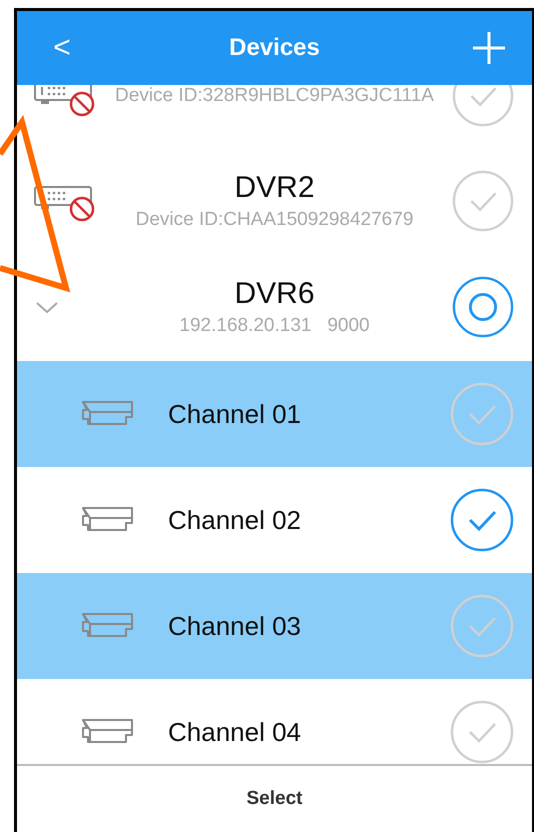 This screenshot has width=534, height=832. I want to click on select-button: Select, so click(274, 799).